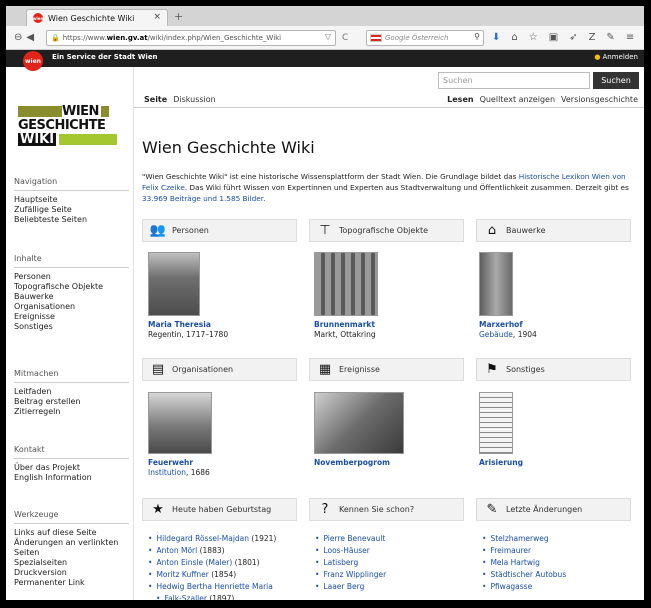 This screenshot has height=608, width=651. Describe the element at coordinates (71, 287) in the screenshot. I see `sidebar-item-topografische-objekte: Topografische Objekte` at that location.